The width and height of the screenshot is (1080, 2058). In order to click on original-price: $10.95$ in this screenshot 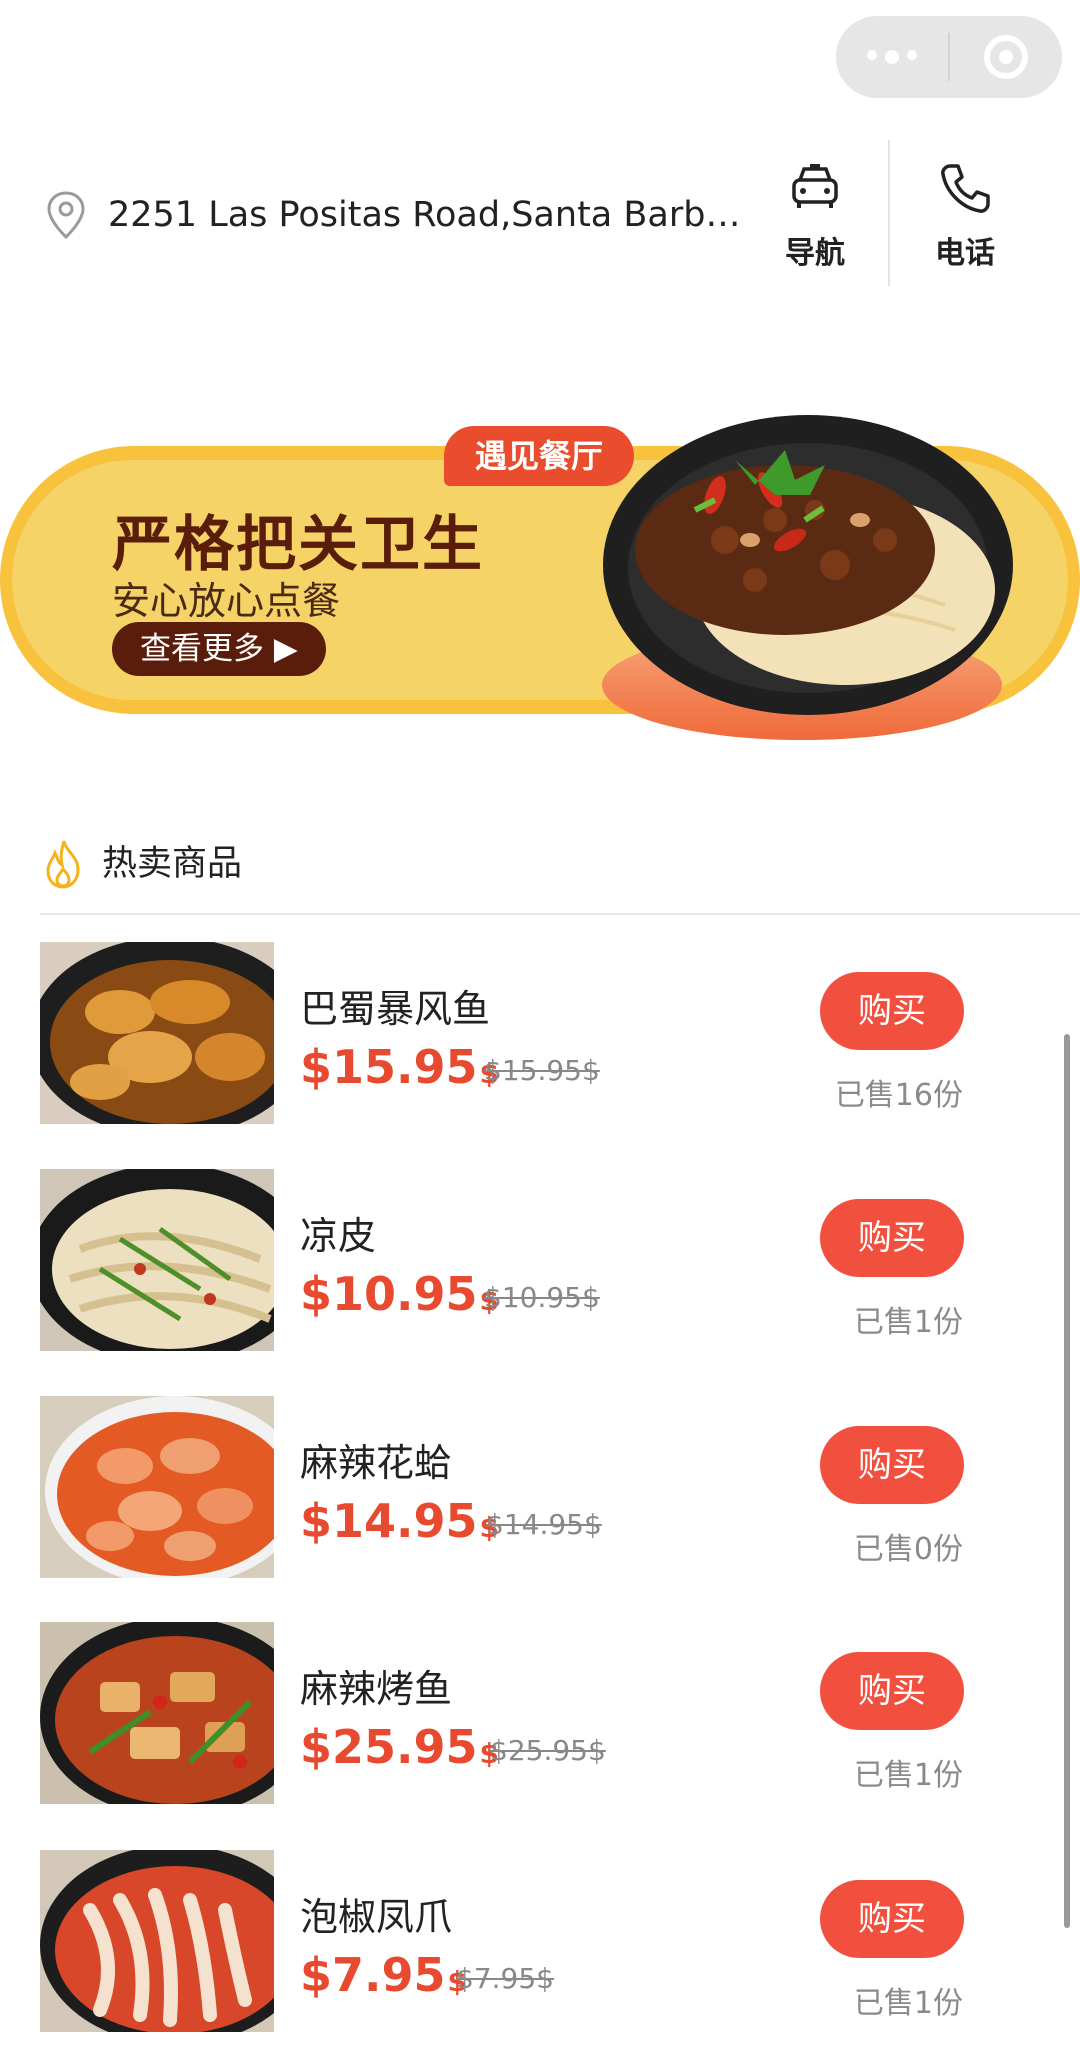, I will do `click(542, 1297)`.